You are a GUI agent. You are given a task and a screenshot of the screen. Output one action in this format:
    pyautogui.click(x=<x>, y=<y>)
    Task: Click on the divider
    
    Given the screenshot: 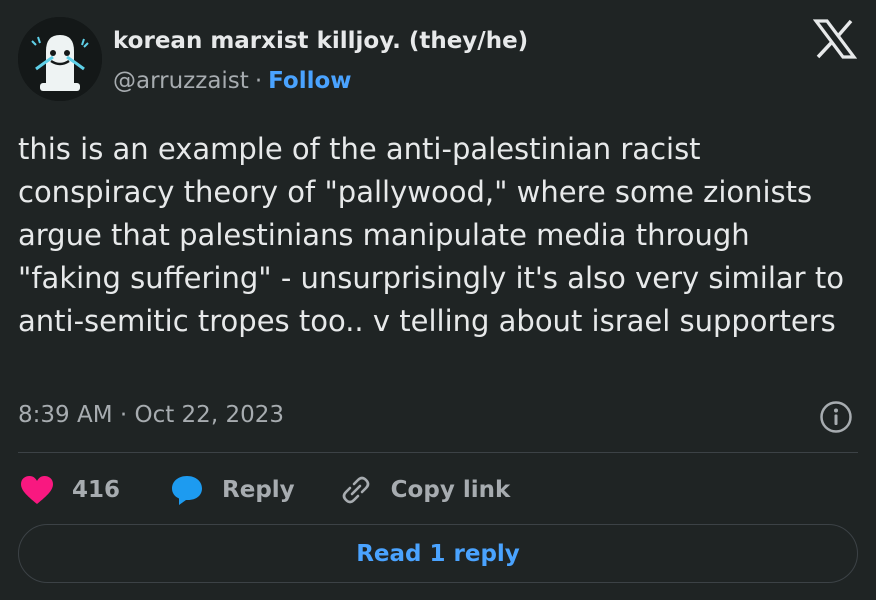 What is the action you would take?
    pyautogui.click(x=438, y=452)
    